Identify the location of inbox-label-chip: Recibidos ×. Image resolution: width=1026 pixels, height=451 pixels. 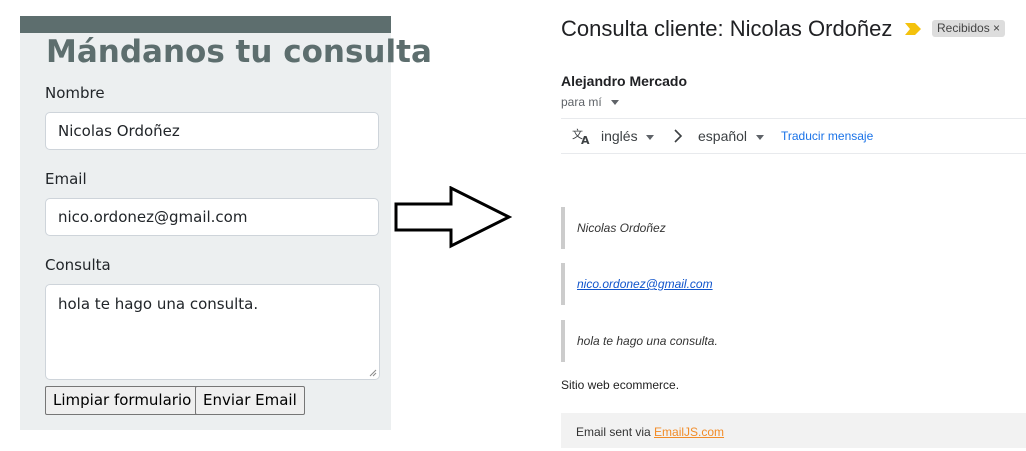
(969, 28).